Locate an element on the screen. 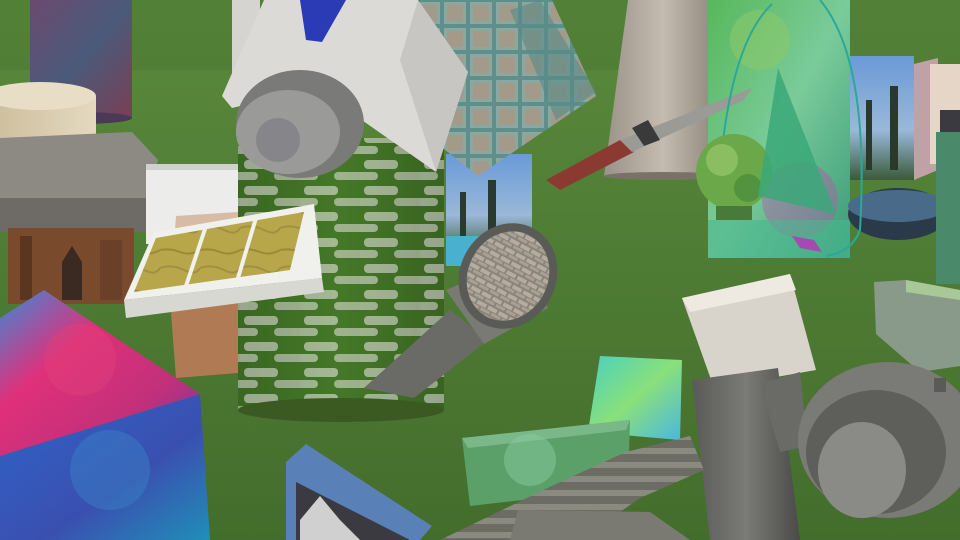 The width and height of the screenshot is (960, 540). satellite-white is located at coordinates (345, 89).